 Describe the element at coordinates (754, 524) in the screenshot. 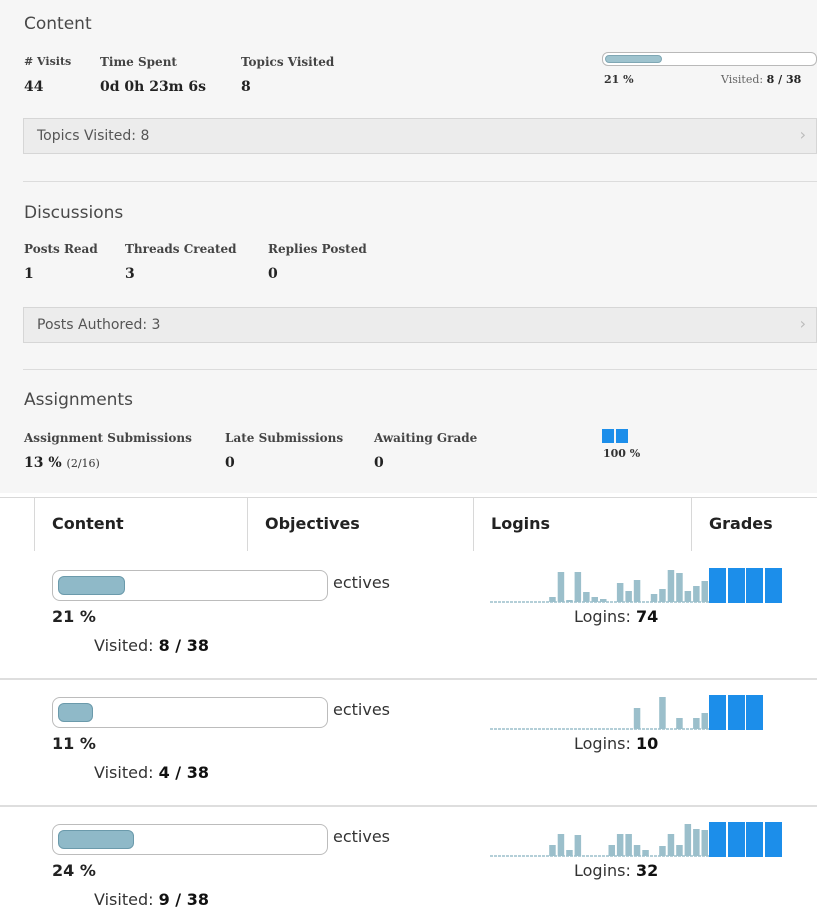

I see `column-header-grades: Grades` at that location.